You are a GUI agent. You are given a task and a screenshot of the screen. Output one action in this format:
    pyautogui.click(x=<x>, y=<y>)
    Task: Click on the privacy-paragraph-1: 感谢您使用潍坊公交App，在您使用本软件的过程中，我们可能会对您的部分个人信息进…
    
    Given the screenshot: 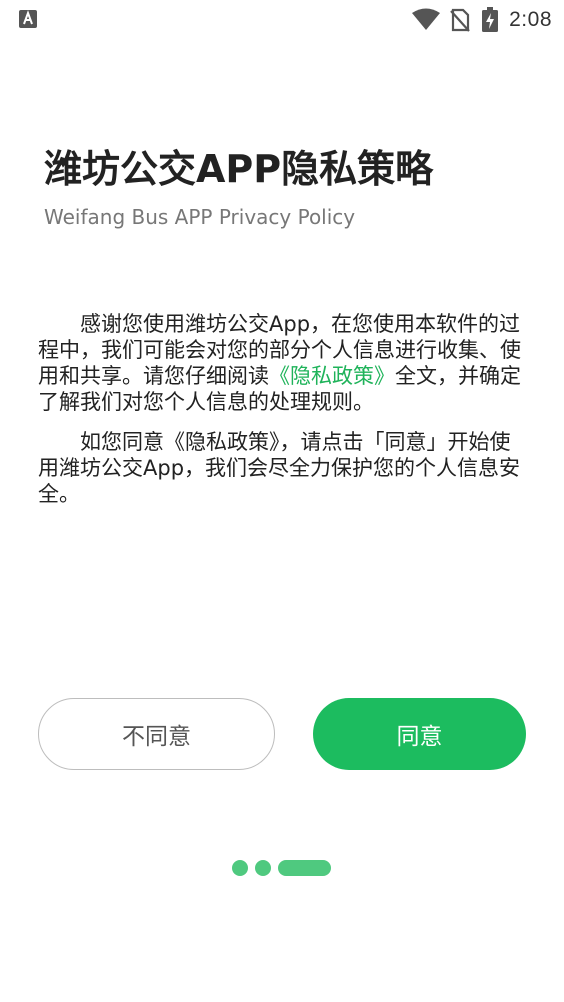 What is the action you would take?
    pyautogui.click(x=282, y=363)
    